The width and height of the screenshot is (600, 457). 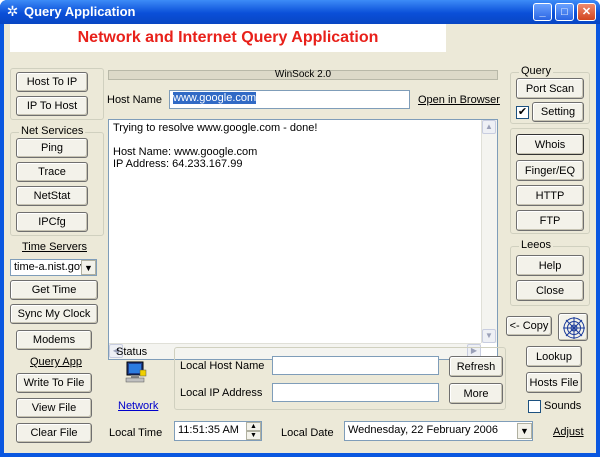 I want to click on local-host-name-input, so click(x=355, y=365).